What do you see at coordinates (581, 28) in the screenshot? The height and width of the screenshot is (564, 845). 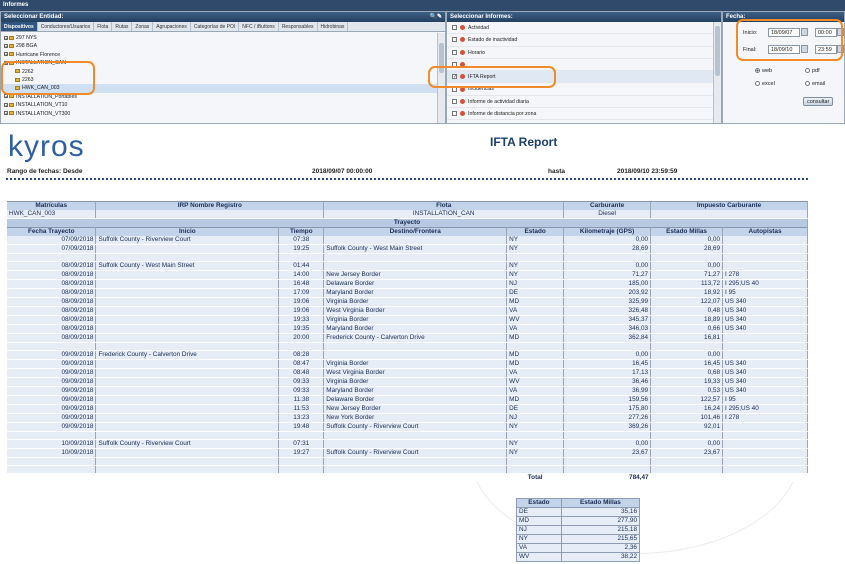 I see `report-item: Actividad` at bounding box center [581, 28].